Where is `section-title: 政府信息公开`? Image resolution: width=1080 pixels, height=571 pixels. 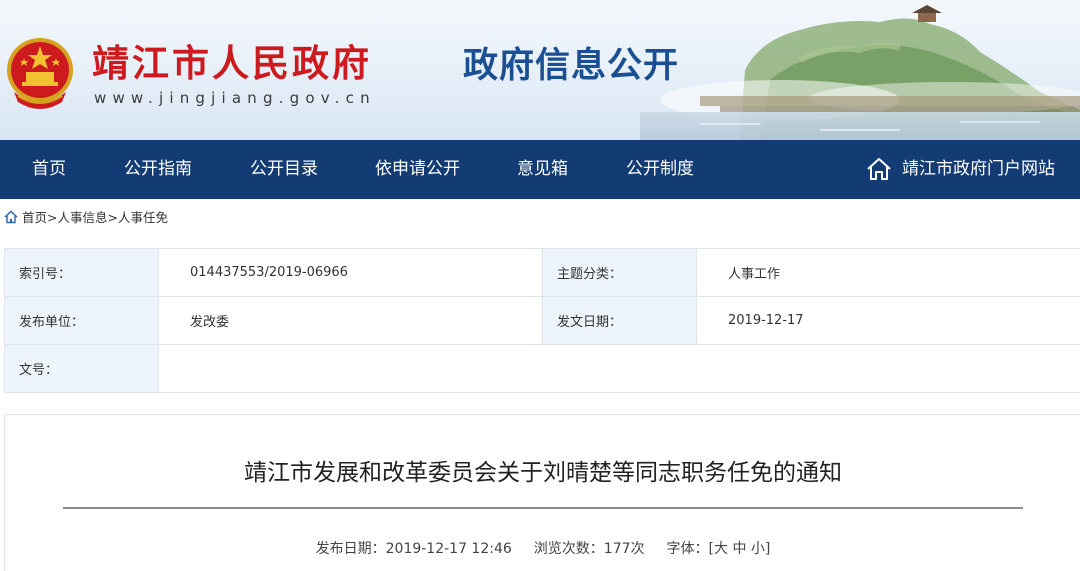 section-title: 政府信息公开 is located at coordinates (571, 66).